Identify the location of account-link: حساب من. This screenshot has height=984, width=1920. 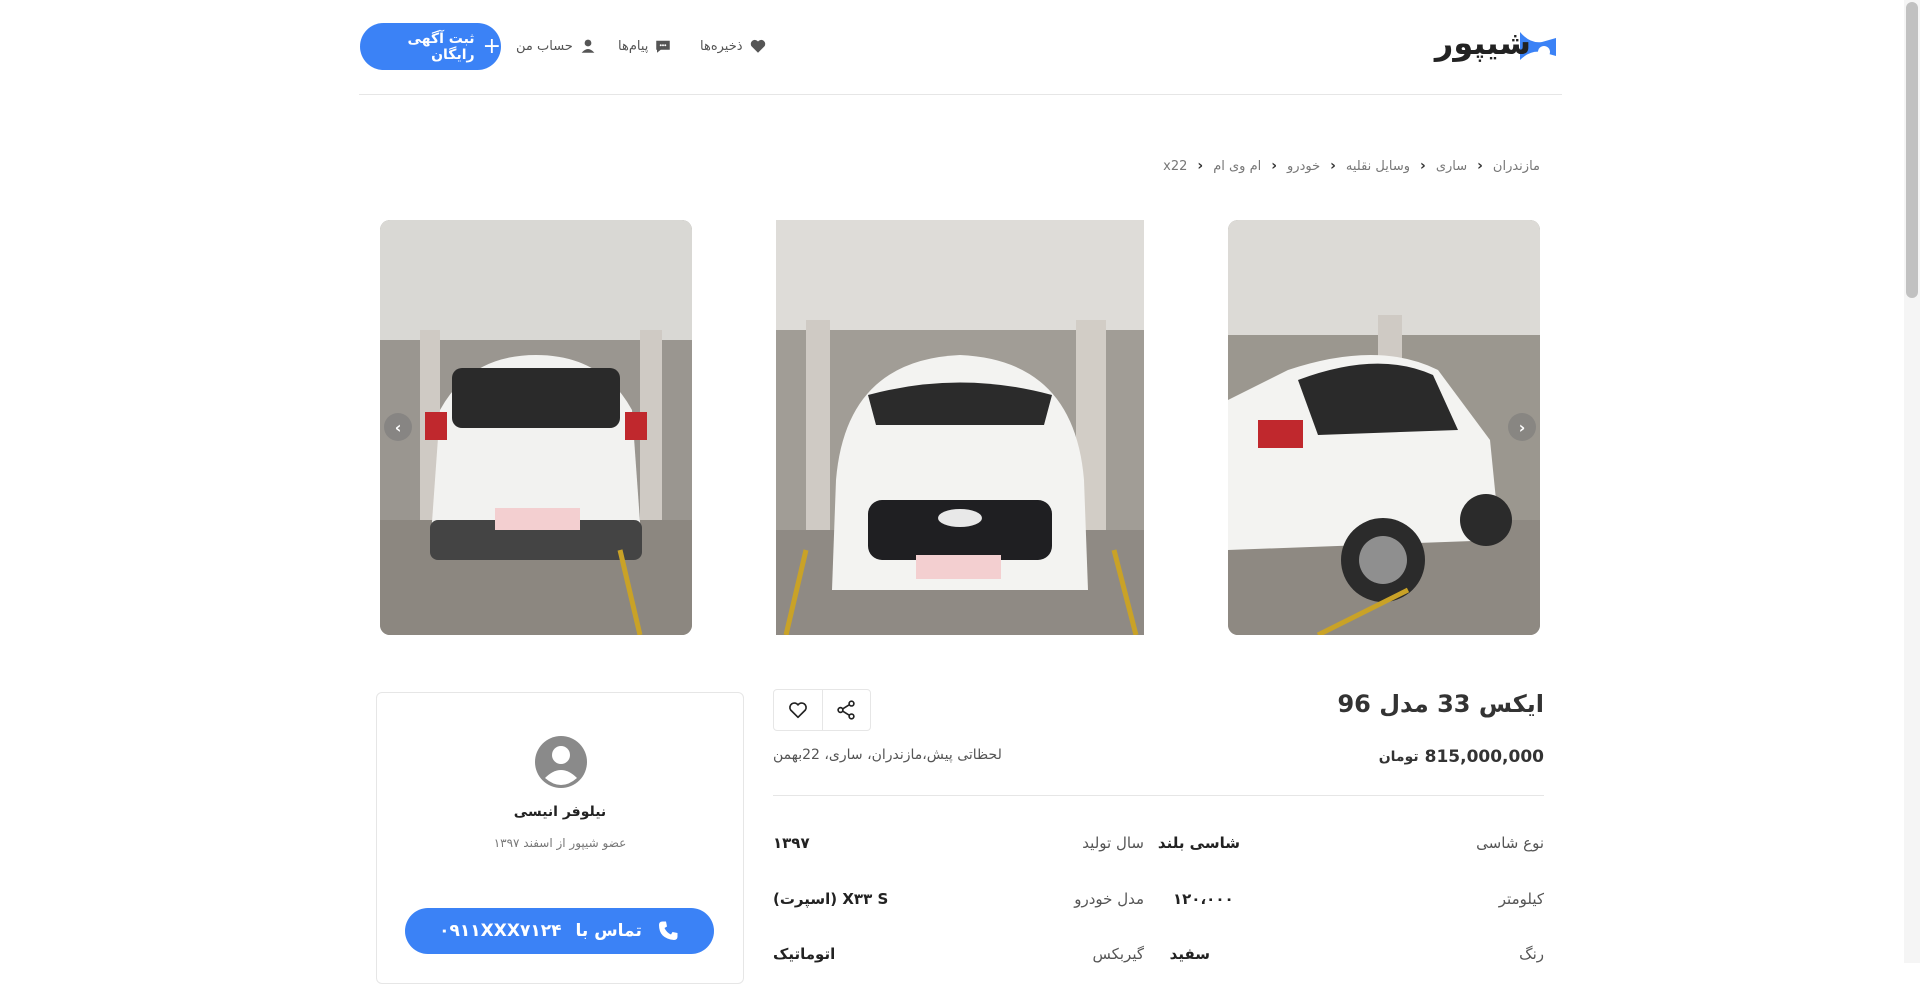
(556, 46).